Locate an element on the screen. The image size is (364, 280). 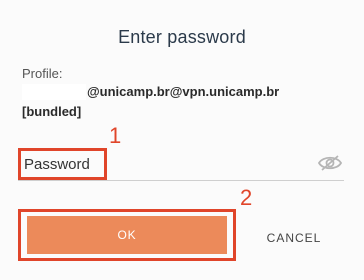
dialog-title: Enter password is located at coordinates (182, 37).